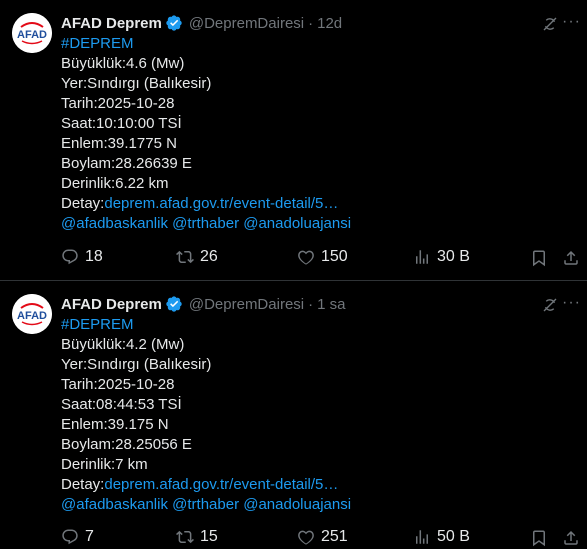  What do you see at coordinates (123, 344) in the screenshot?
I see `magnitude-text: Büyüklük:4.2 (Mw)` at bounding box center [123, 344].